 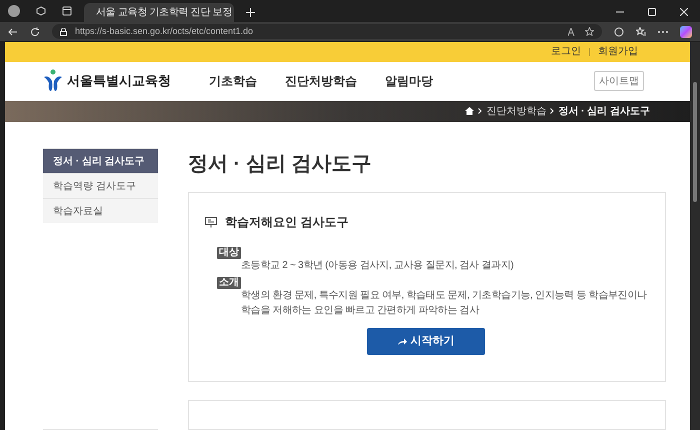 What do you see at coordinates (641, 31) in the screenshot?
I see `favorites-icon` at bounding box center [641, 31].